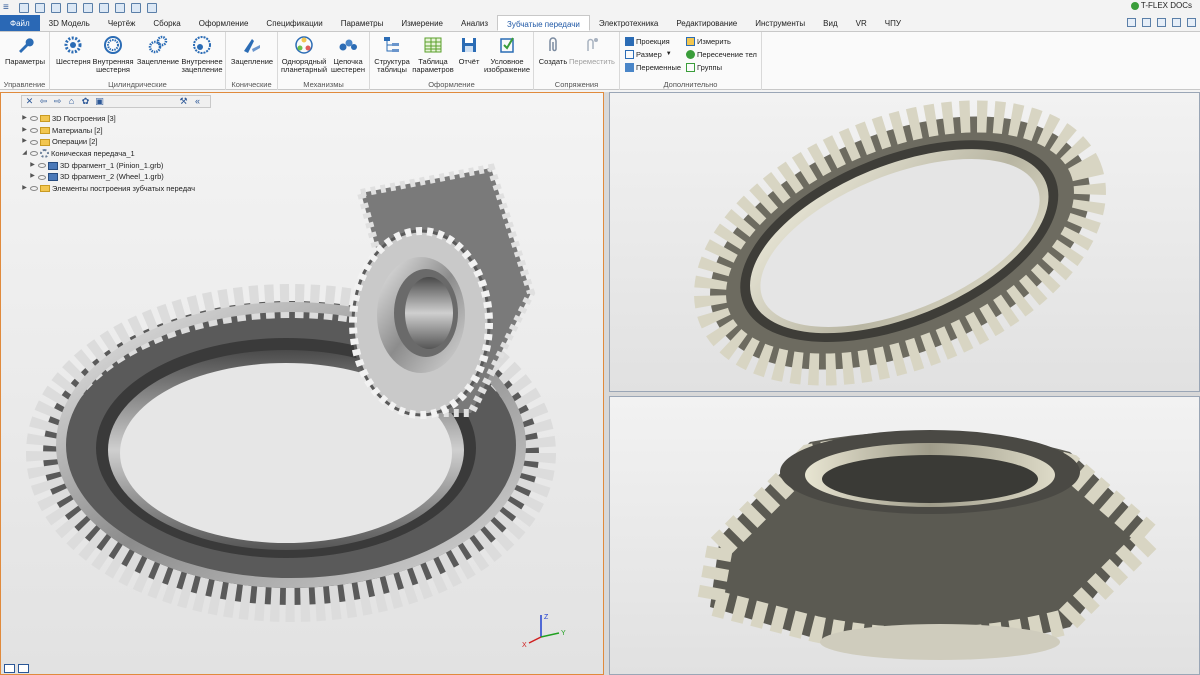 The image size is (1200, 675). I want to click on new-document-icon, so click(24, 7).